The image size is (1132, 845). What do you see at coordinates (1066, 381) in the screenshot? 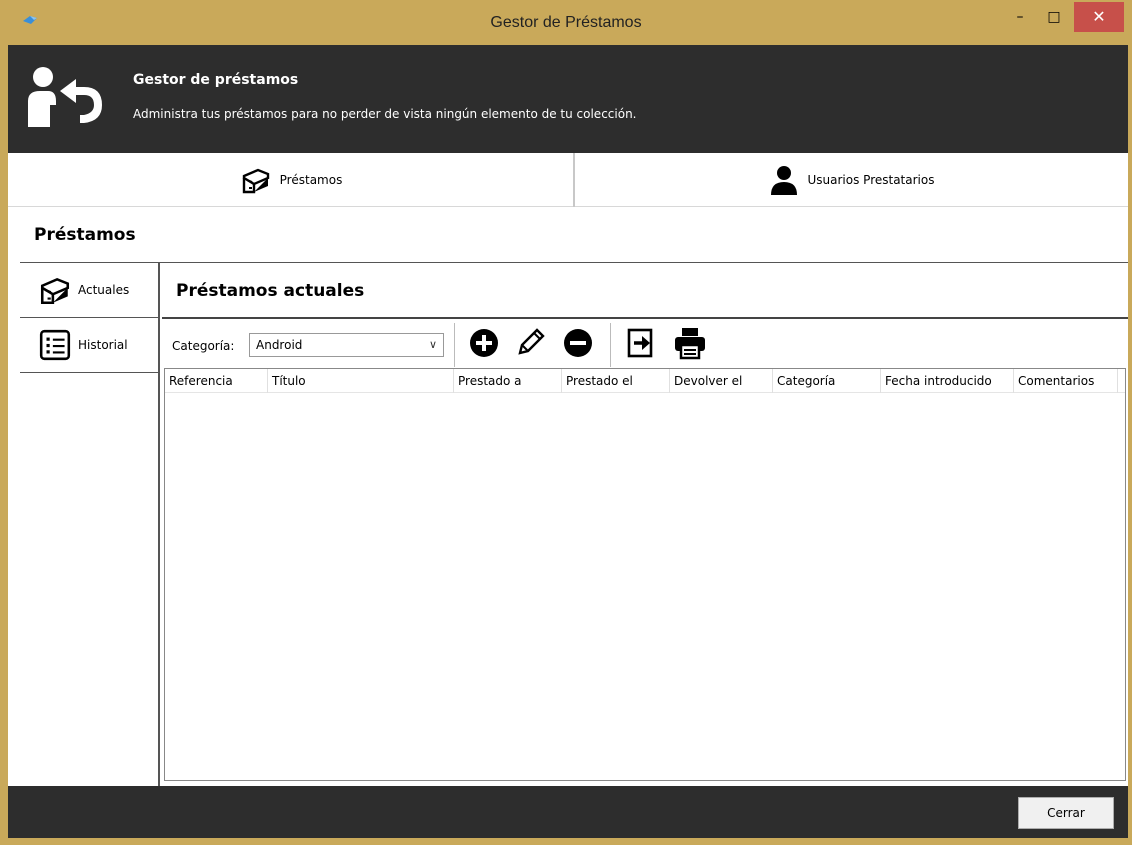
I see `column-header-comentarios: Comentarios` at bounding box center [1066, 381].